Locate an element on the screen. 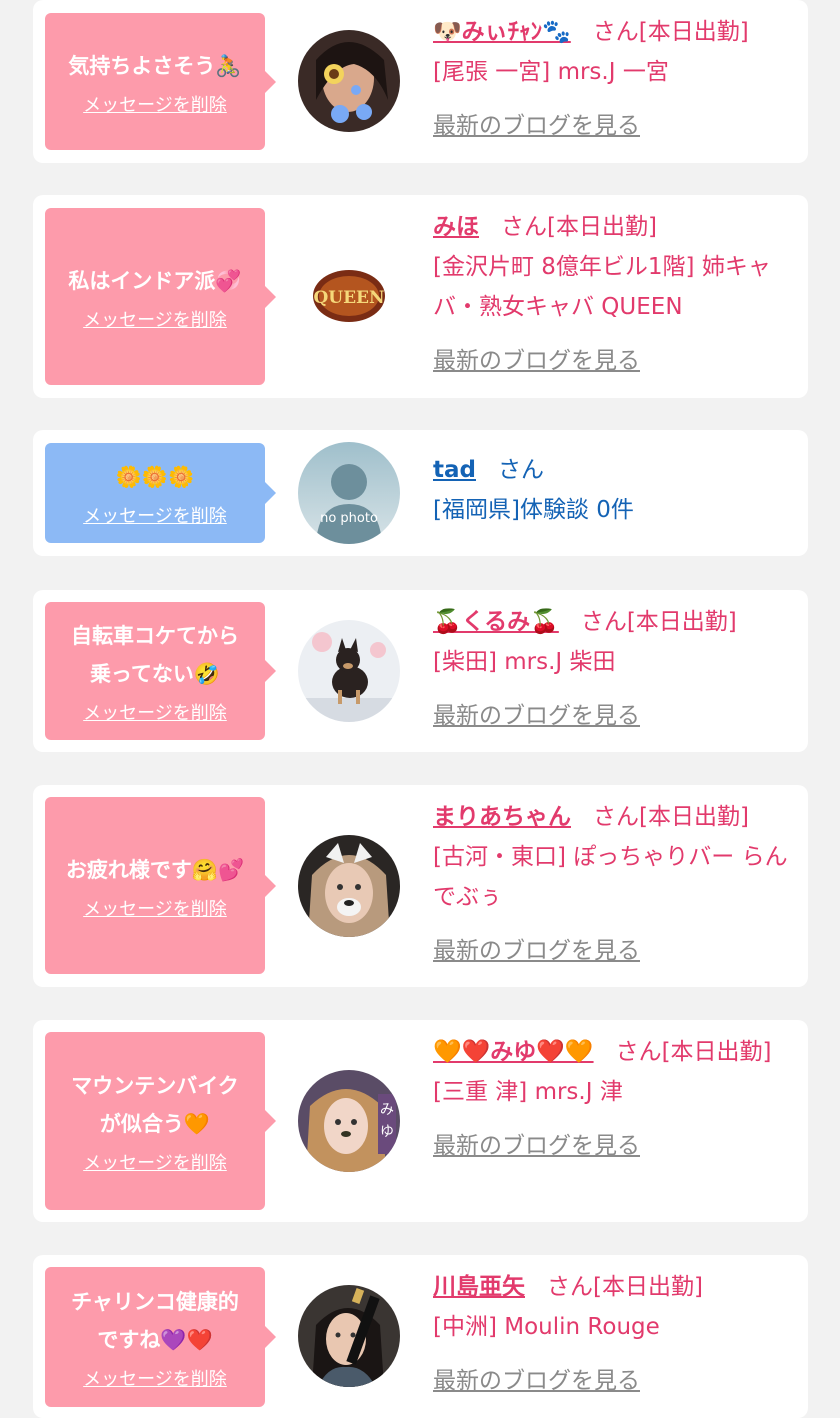  svg-text: QUEEN is located at coordinates (348, 298).